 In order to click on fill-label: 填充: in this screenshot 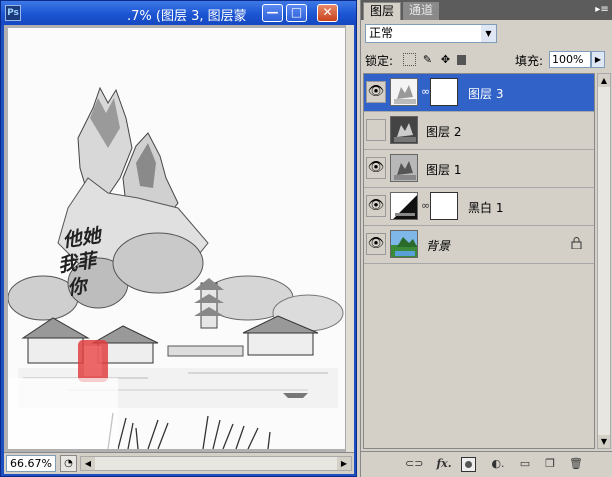, I will do `click(529, 61)`.